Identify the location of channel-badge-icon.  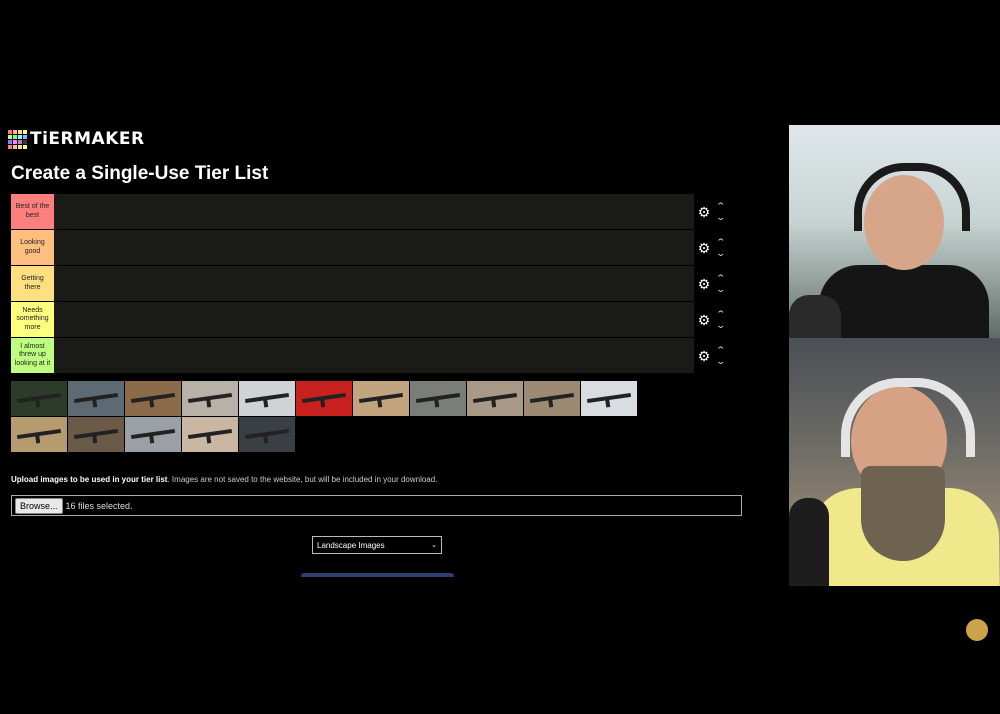
(977, 630).